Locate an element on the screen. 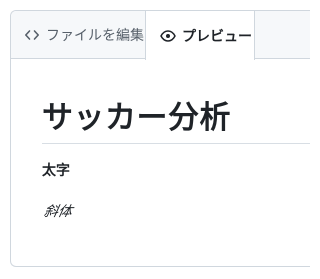 The width and height of the screenshot is (320, 279). tab-preview-label: プレビュー is located at coordinates (217, 36).